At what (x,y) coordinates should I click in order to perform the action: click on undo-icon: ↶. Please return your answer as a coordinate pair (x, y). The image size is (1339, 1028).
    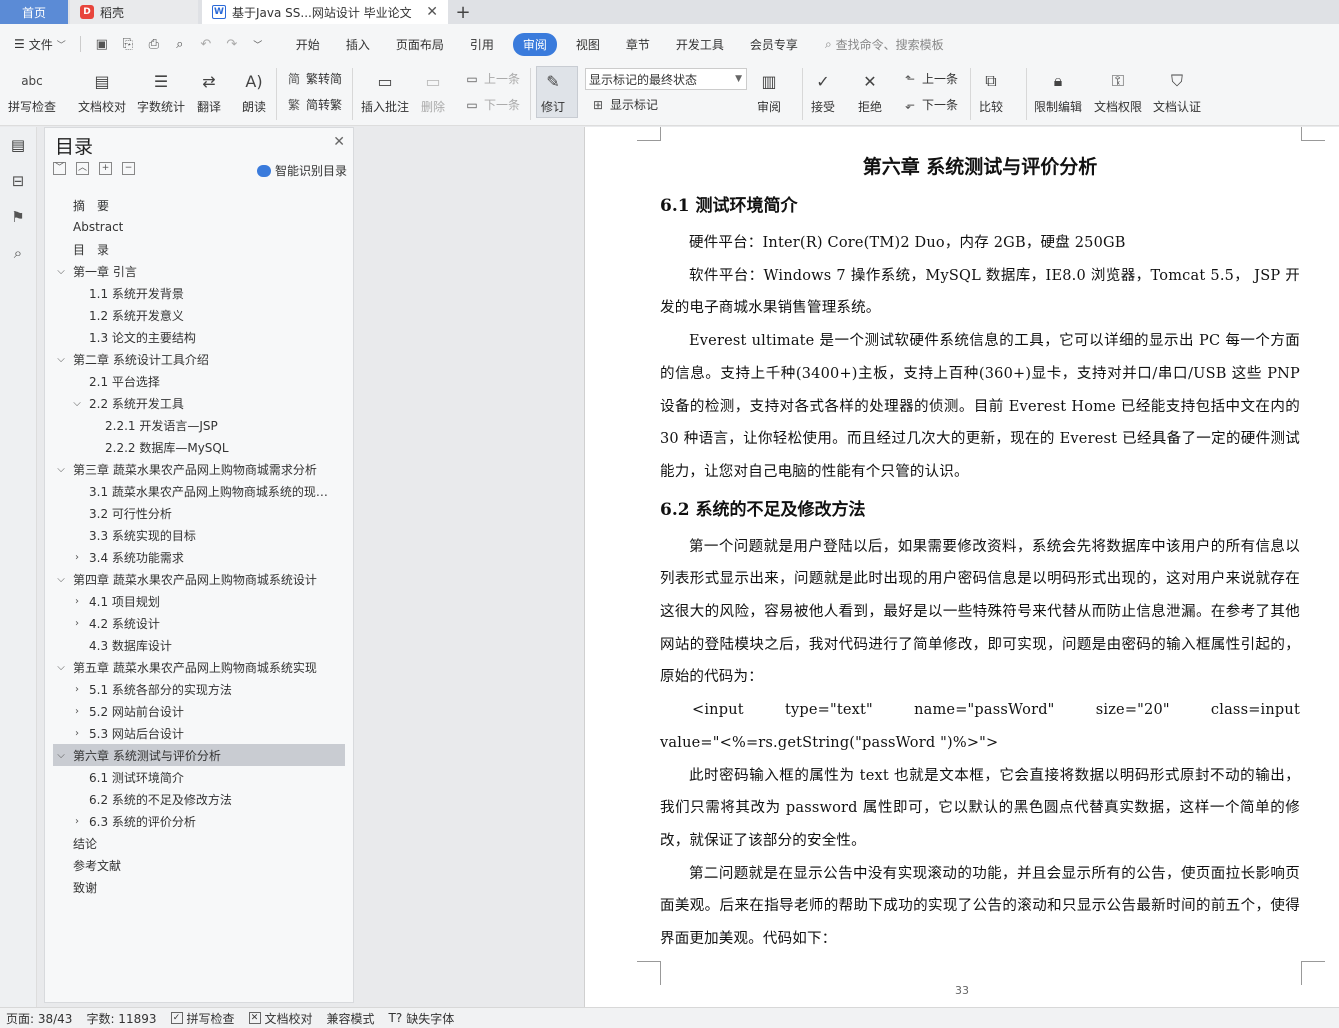
    Looking at the image, I should click on (206, 44).